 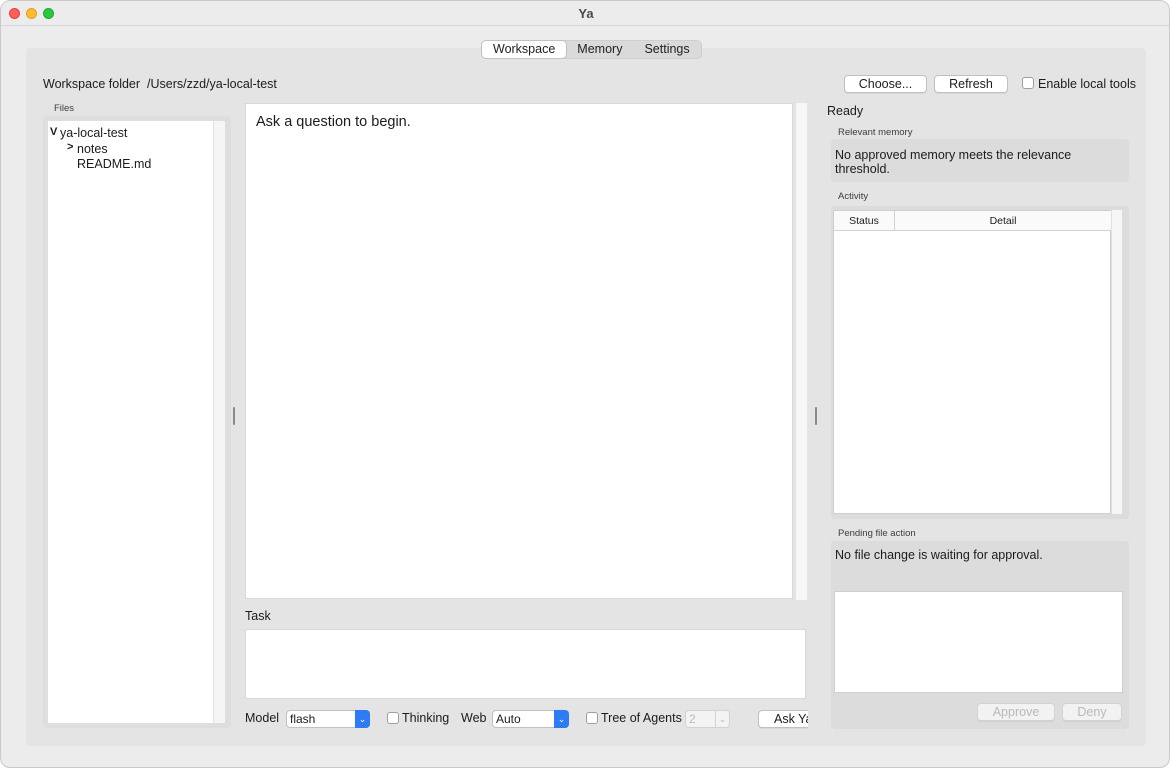 I want to click on tab-bar: Workspace Memory Settings, so click(x=591, y=49).